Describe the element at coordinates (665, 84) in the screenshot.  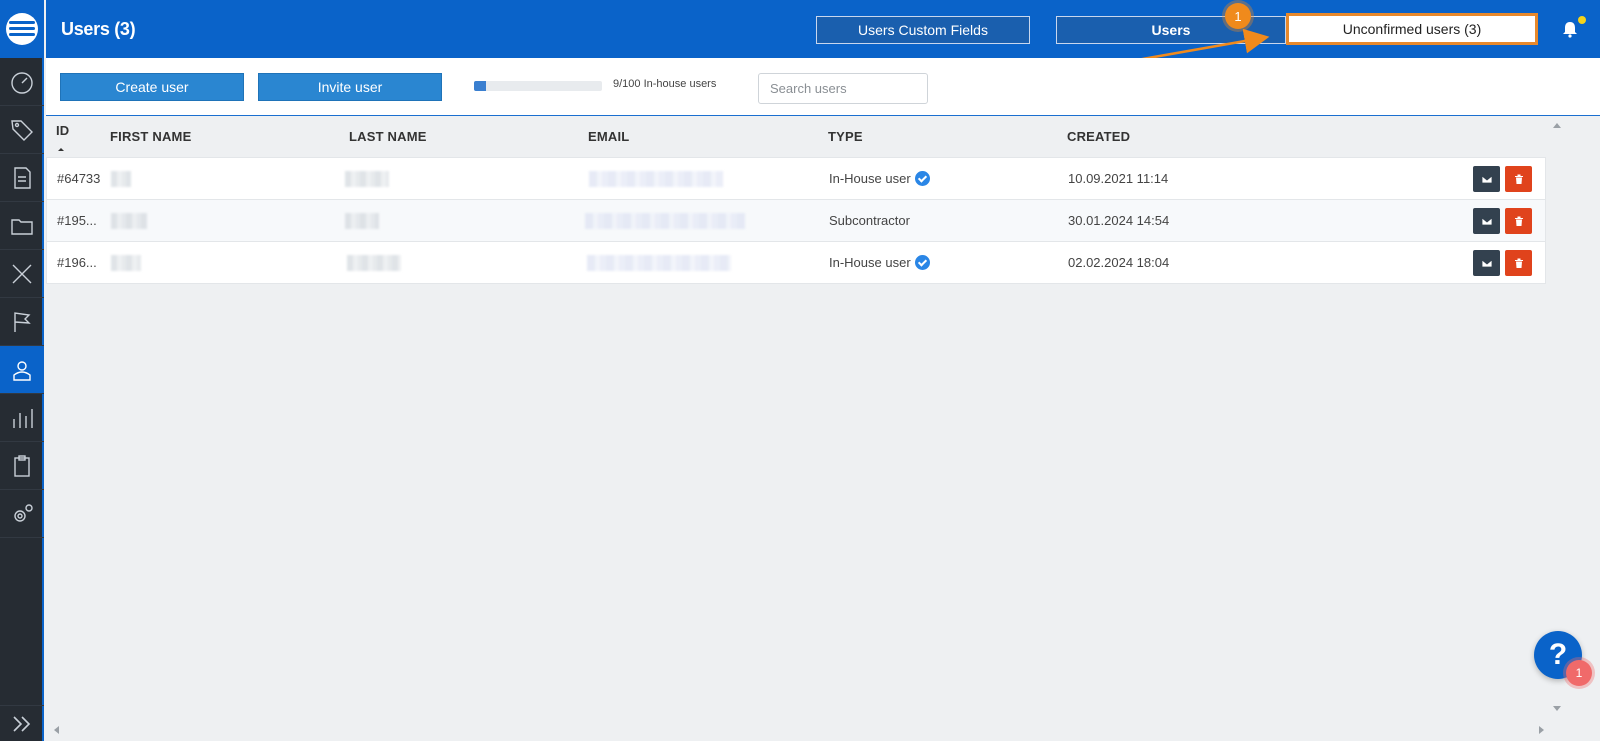
I see `user-quota-text: 9/100 In-house users` at that location.